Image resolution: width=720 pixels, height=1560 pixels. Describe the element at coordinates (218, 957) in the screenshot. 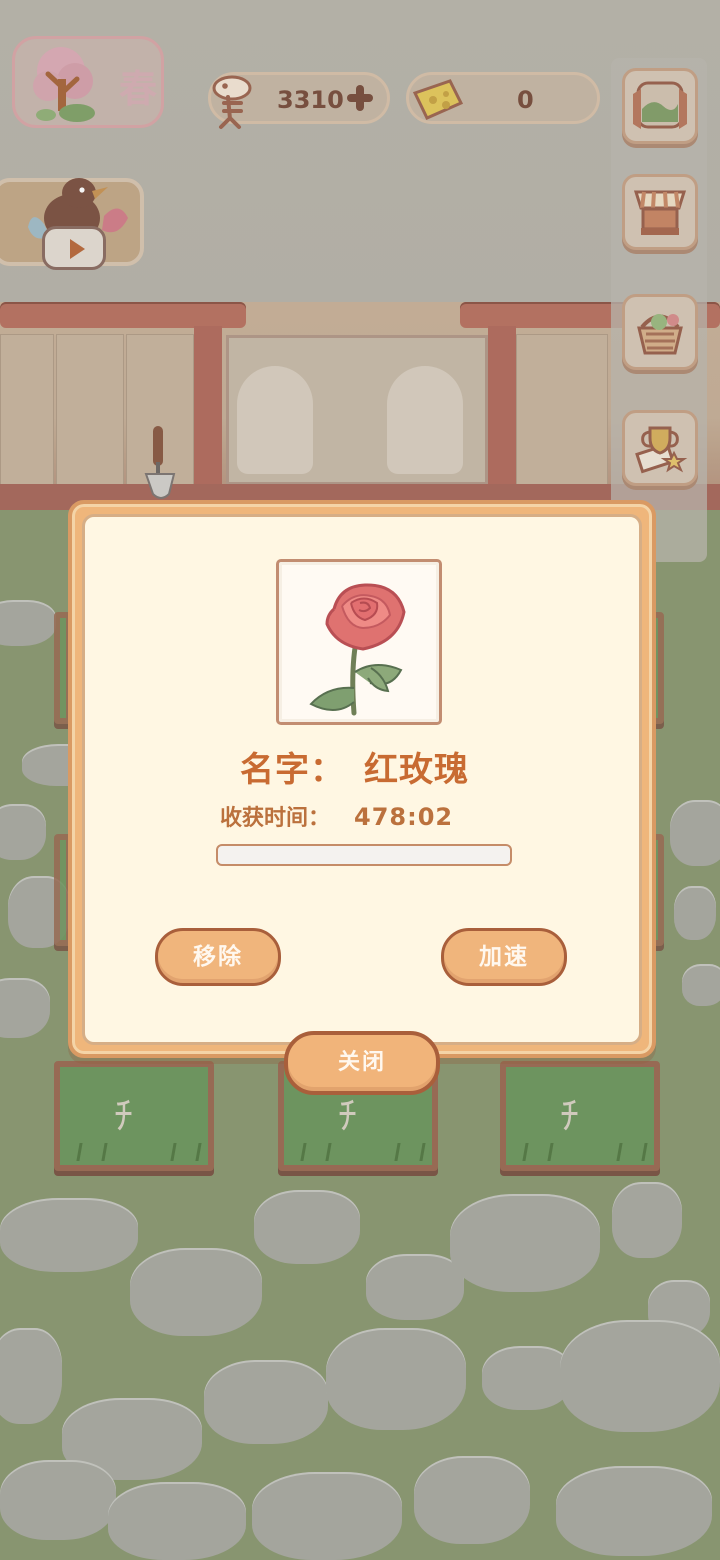

I see `remove-button: 移除` at that location.